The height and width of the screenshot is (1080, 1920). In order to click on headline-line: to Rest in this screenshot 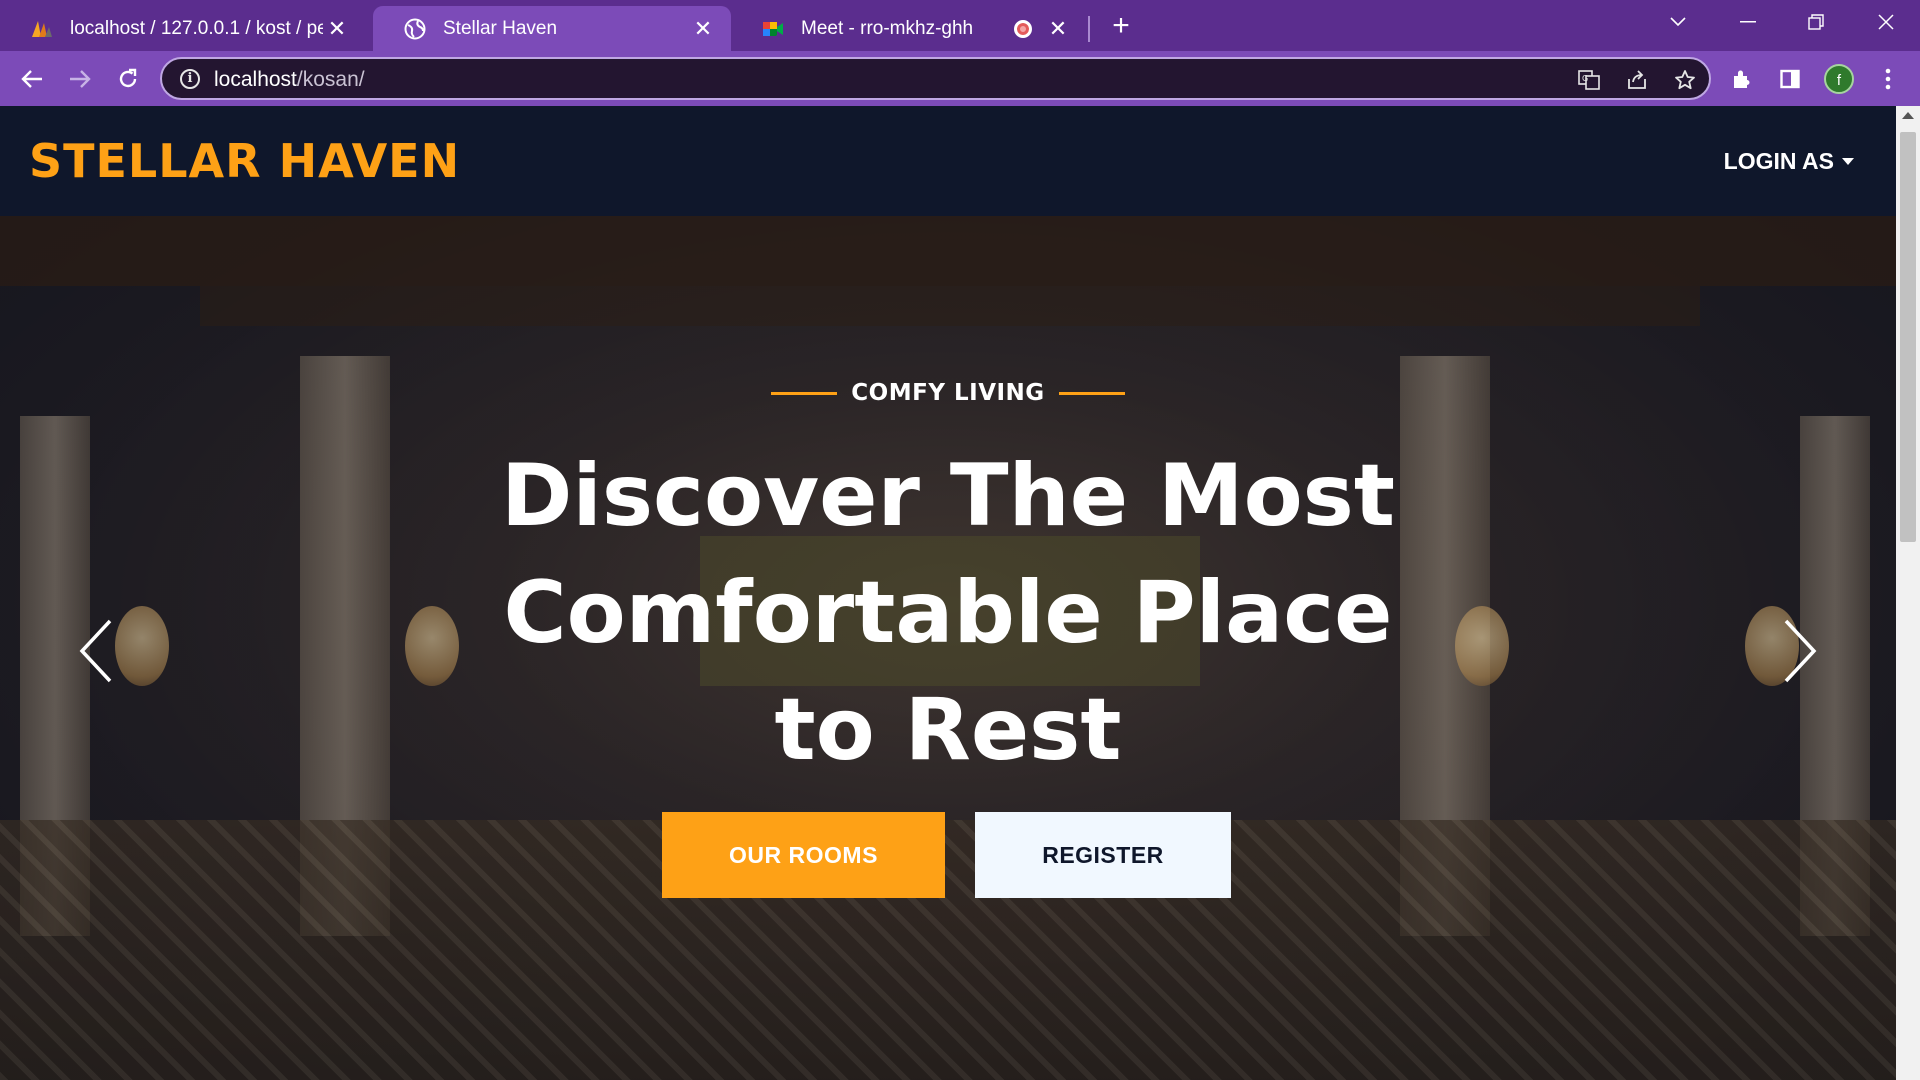, I will do `click(948, 730)`.